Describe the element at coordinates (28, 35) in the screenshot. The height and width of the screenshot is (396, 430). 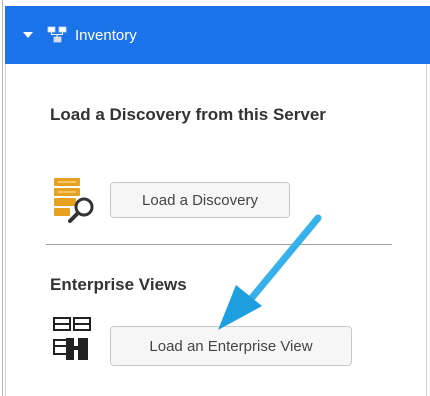
I see `chevron-down-icon` at that location.